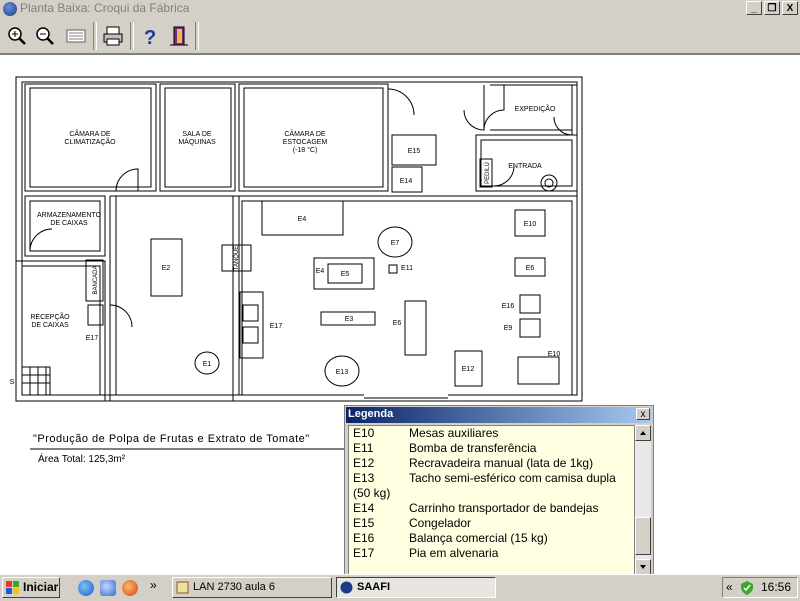 This screenshot has width=800, height=601. I want to click on equipment-label: E6, so click(530, 268).